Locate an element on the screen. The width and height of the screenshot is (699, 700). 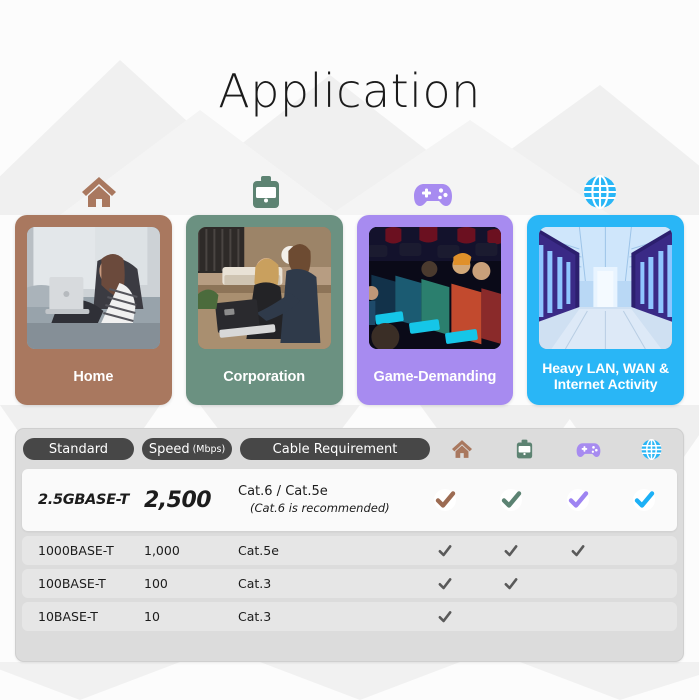
cell-standard: 1000BASE-T is located at coordinates (76, 550).